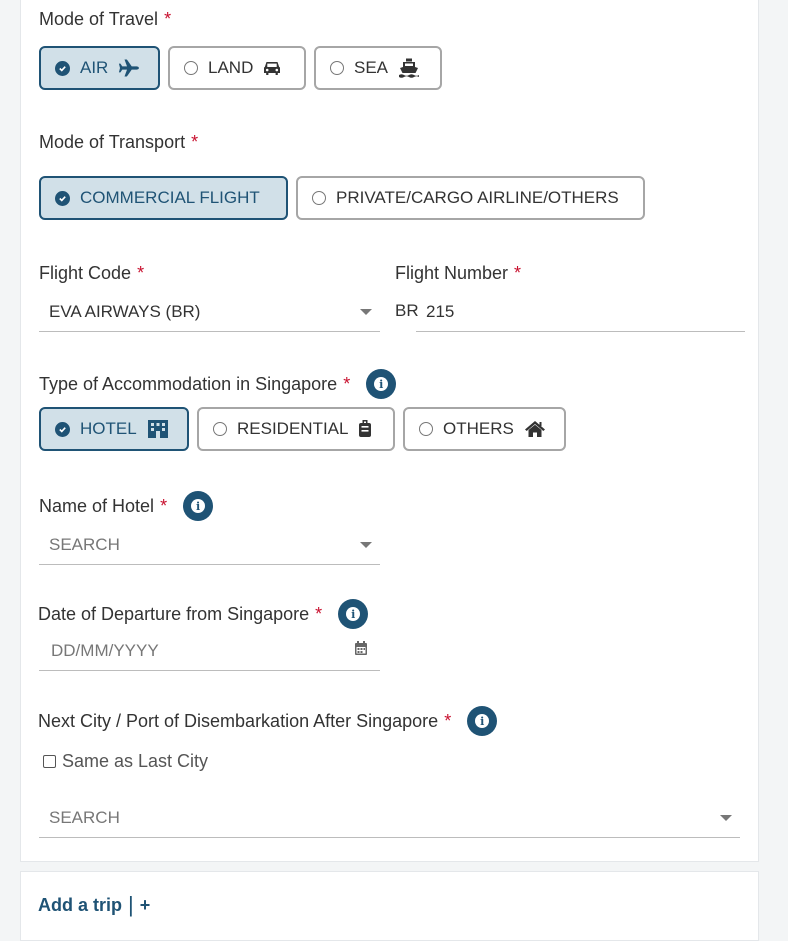 Image resolution: width=788 pixels, height=941 pixels. I want to click on mode-of-transport-label: Mode of Transport *, so click(119, 142).